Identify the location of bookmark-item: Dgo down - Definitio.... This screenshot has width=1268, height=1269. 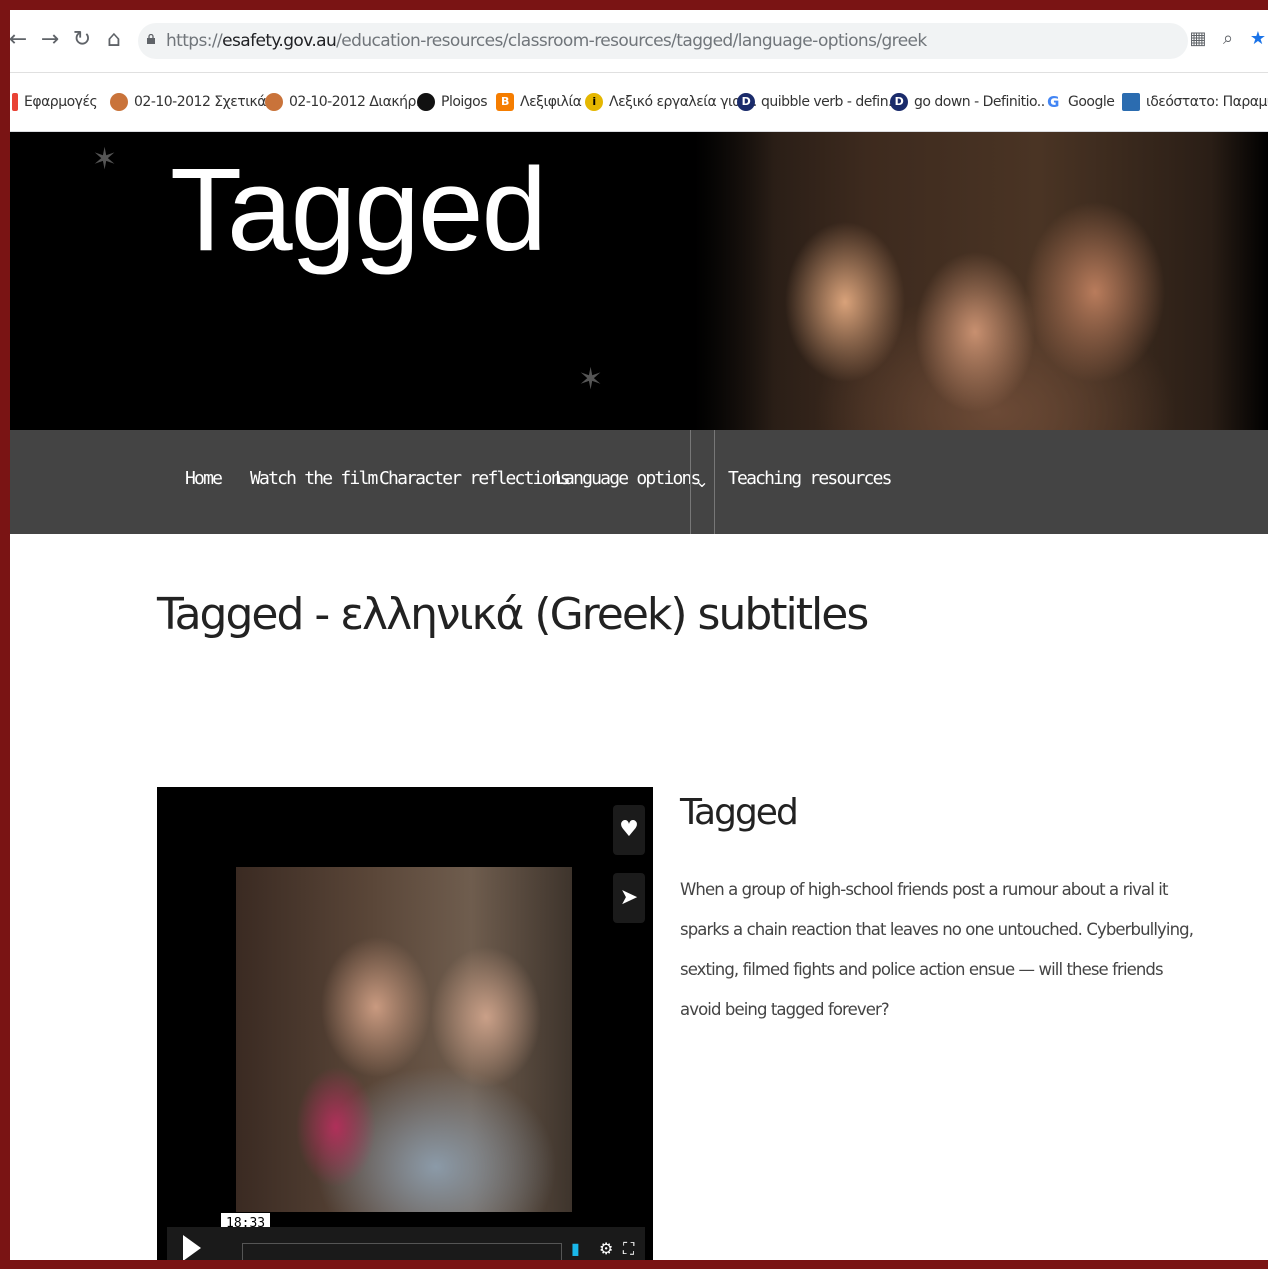
(969, 102).